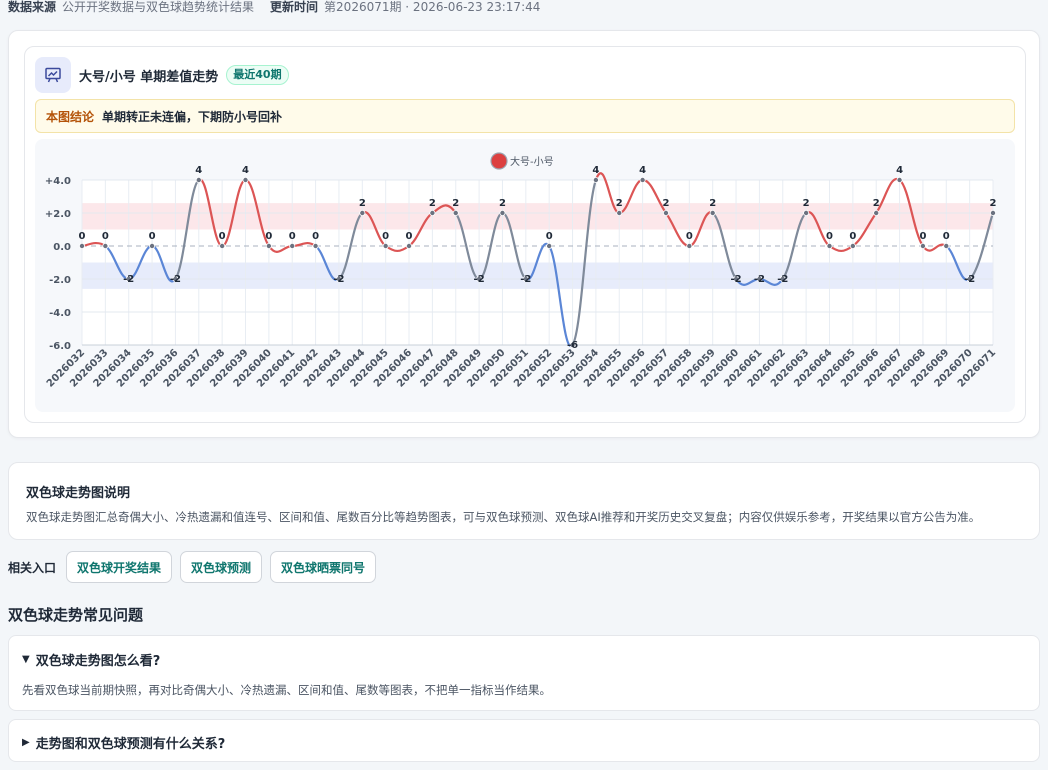 This screenshot has height=770, width=1048. I want to click on faq-question-text: 双色球走势图怎么看?, so click(98, 661).